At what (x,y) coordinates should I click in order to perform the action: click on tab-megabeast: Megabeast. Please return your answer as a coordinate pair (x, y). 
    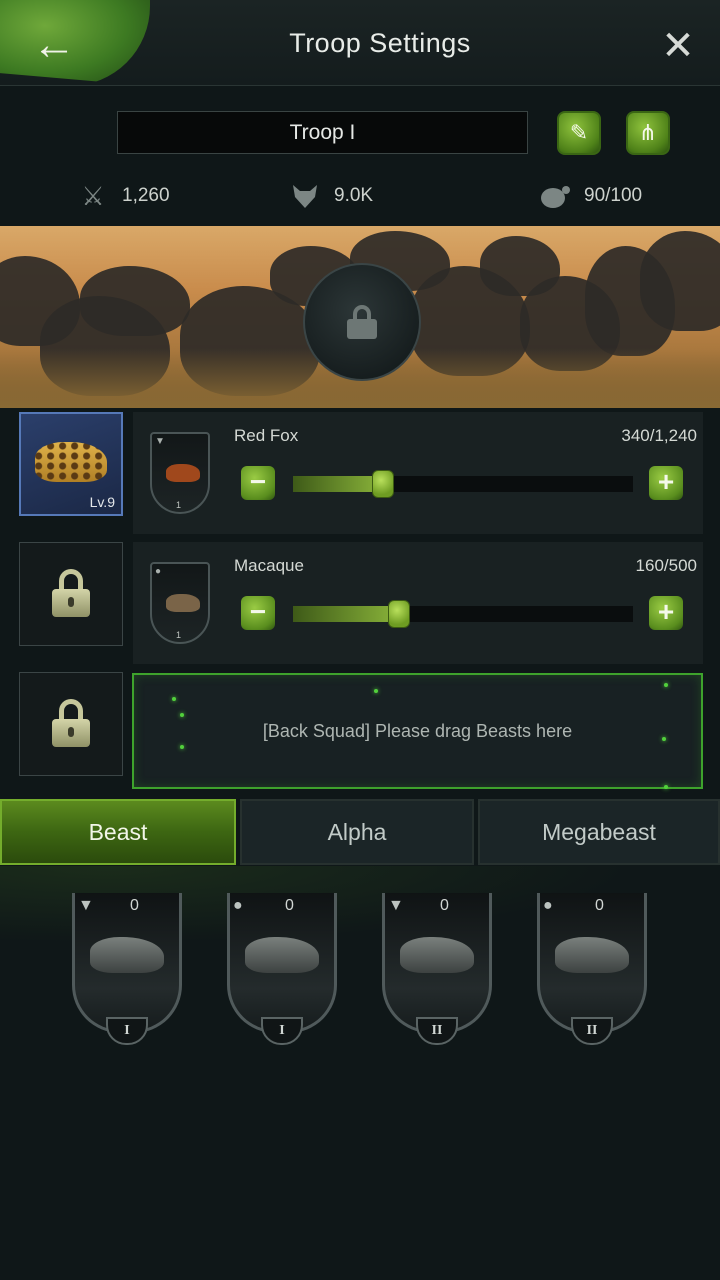
    Looking at the image, I should click on (599, 832).